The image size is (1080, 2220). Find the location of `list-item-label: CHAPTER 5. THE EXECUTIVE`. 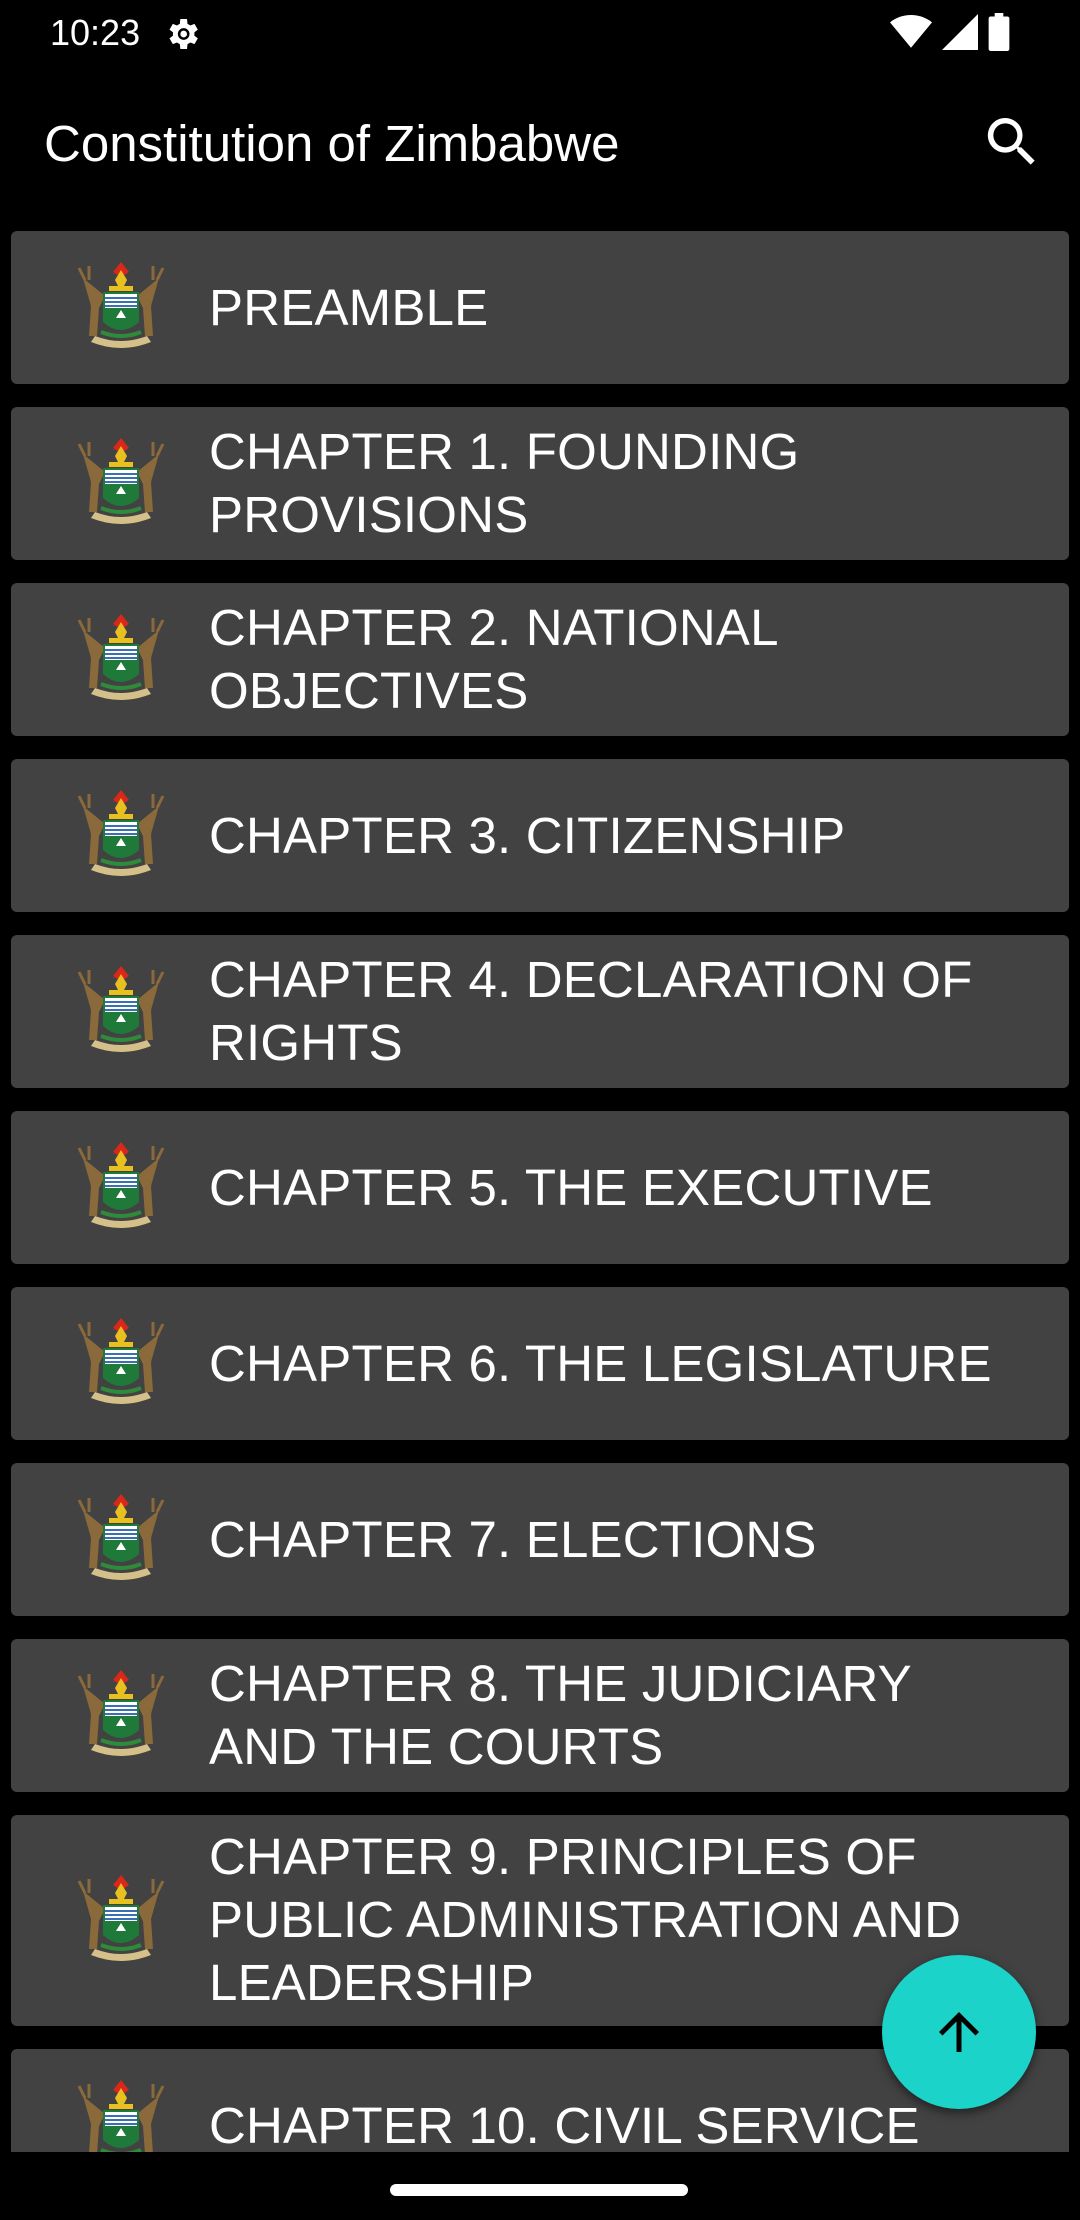

list-item-label: CHAPTER 5. THE EXECUTIVE is located at coordinates (571, 1187).